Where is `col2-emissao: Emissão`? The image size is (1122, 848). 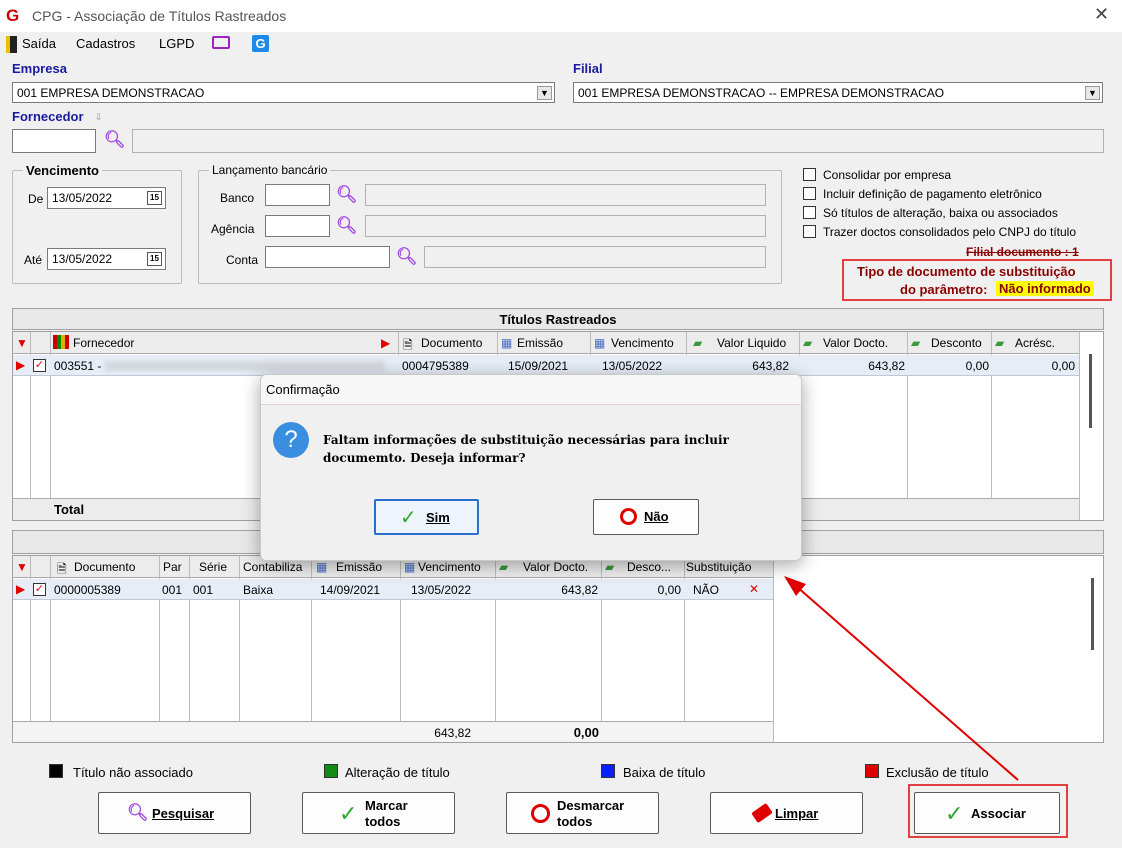
col2-emissao: Emissão is located at coordinates (359, 567).